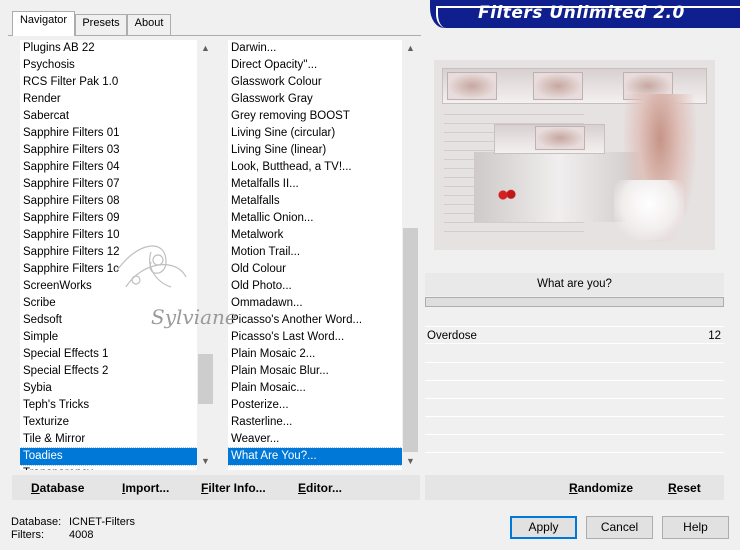 The width and height of the screenshot is (740, 550). Describe the element at coordinates (108, 218) in the screenshot. I see `category-item: Sapphire Filters 09` at that location.